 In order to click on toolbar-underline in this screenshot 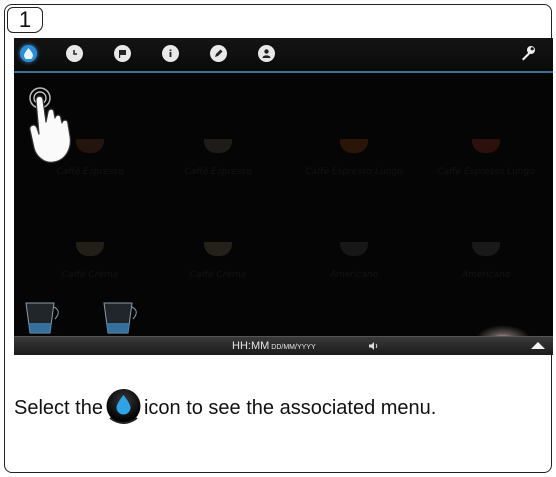, I will do `click(283, 72)`.